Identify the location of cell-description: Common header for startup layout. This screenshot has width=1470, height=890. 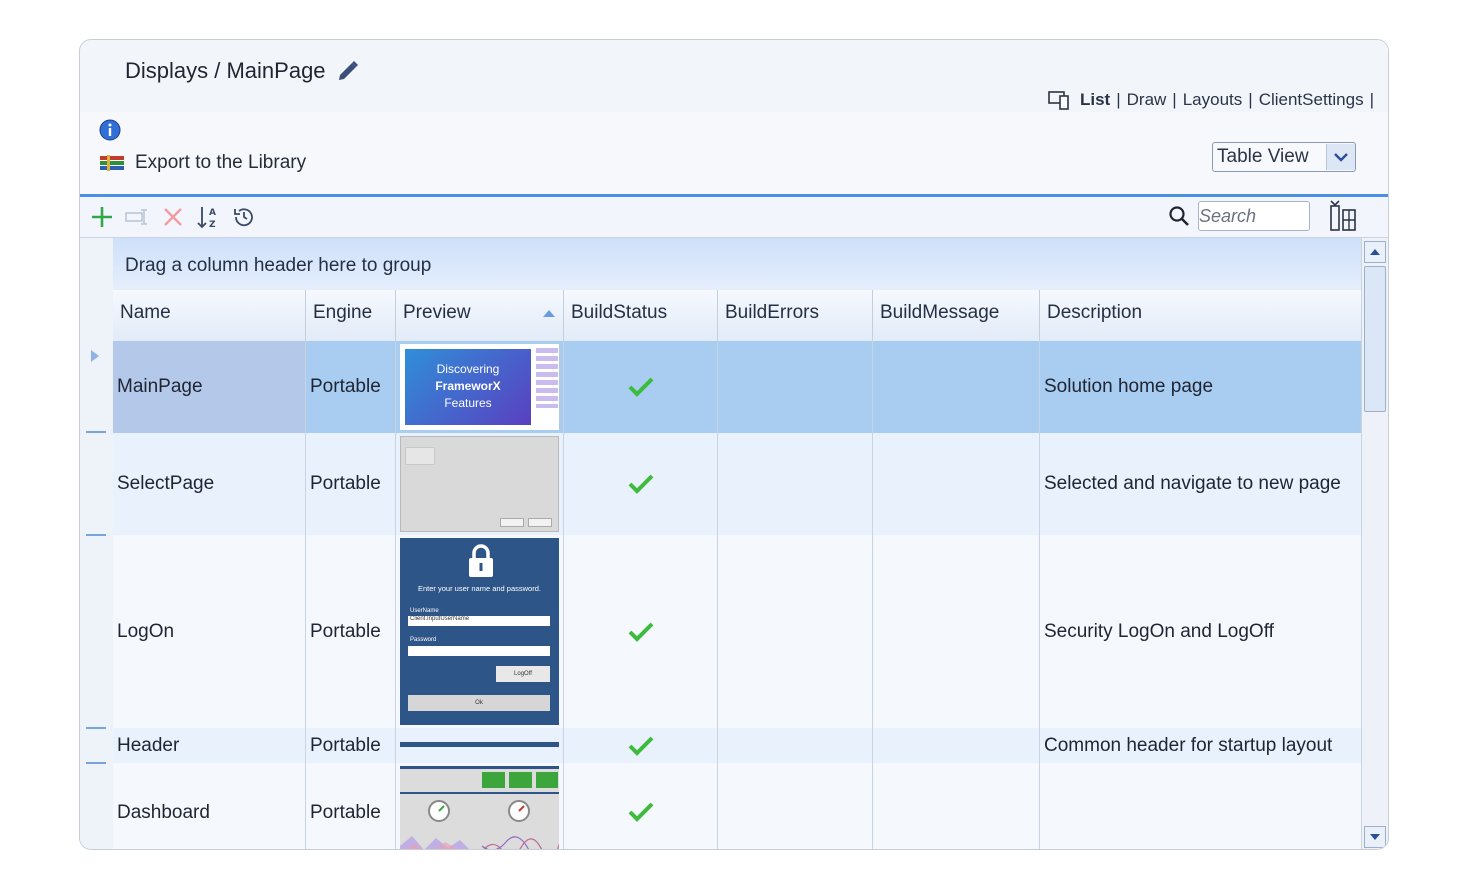
(1188, 745).